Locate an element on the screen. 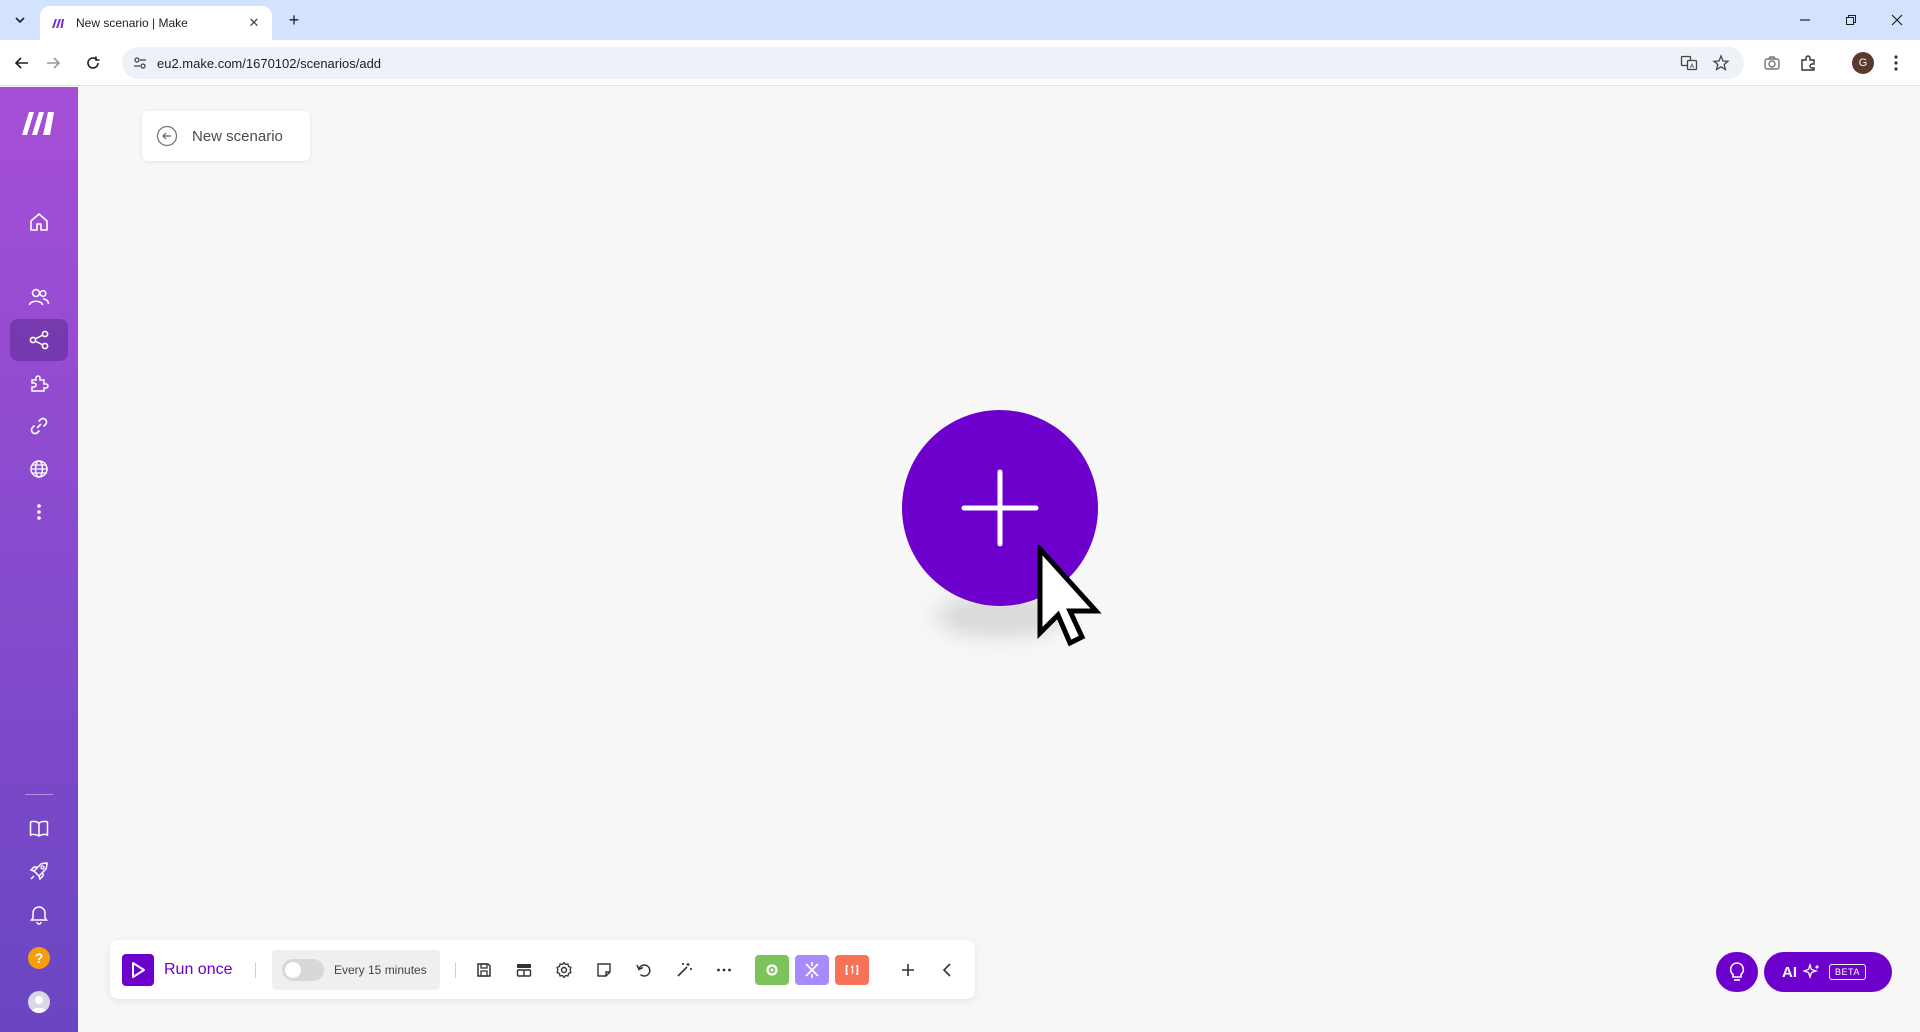 The height and width of the screenshot is (1032, 1920). forward-button is located at coordinates (53, 63).